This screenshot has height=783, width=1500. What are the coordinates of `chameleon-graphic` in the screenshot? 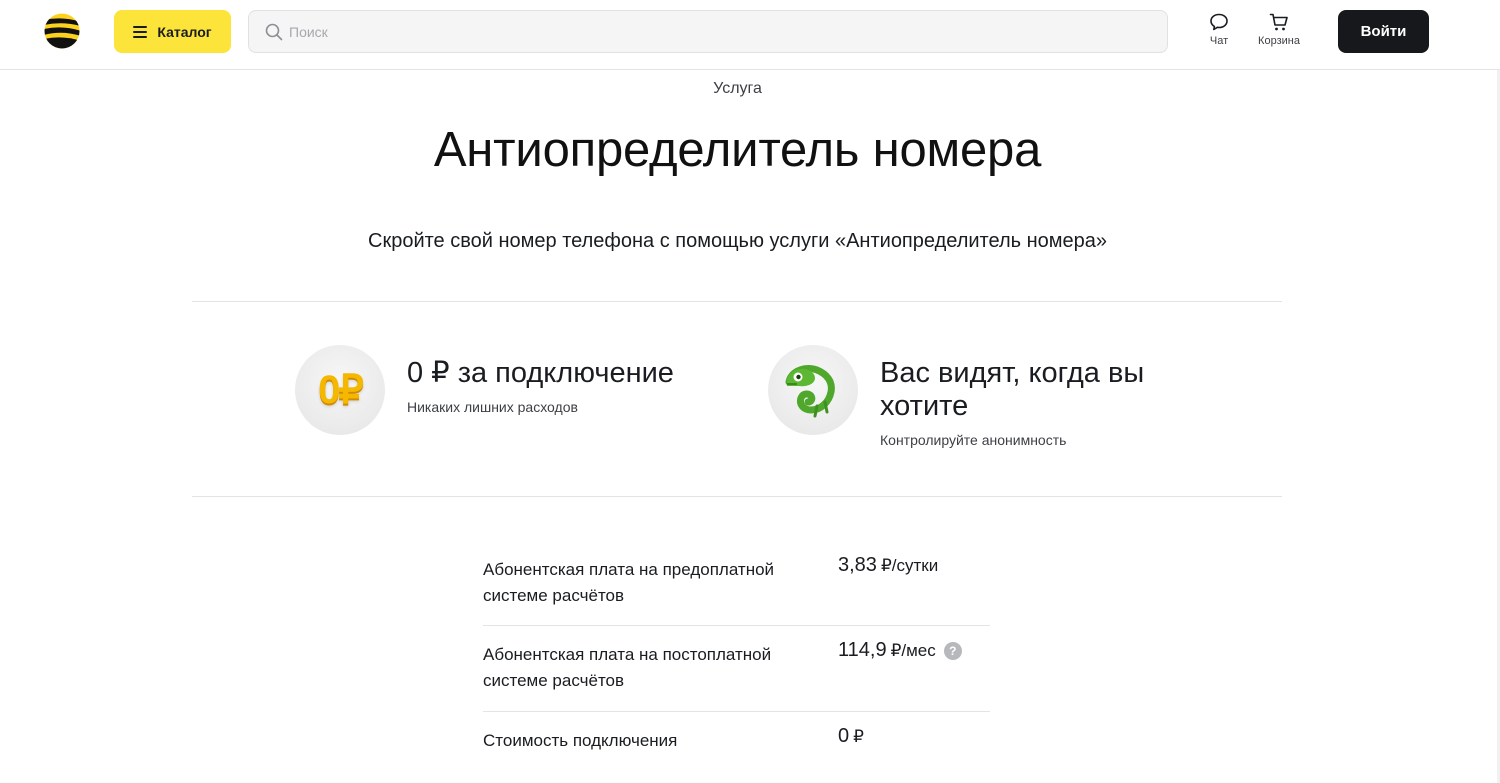 It's located at (810, 391).